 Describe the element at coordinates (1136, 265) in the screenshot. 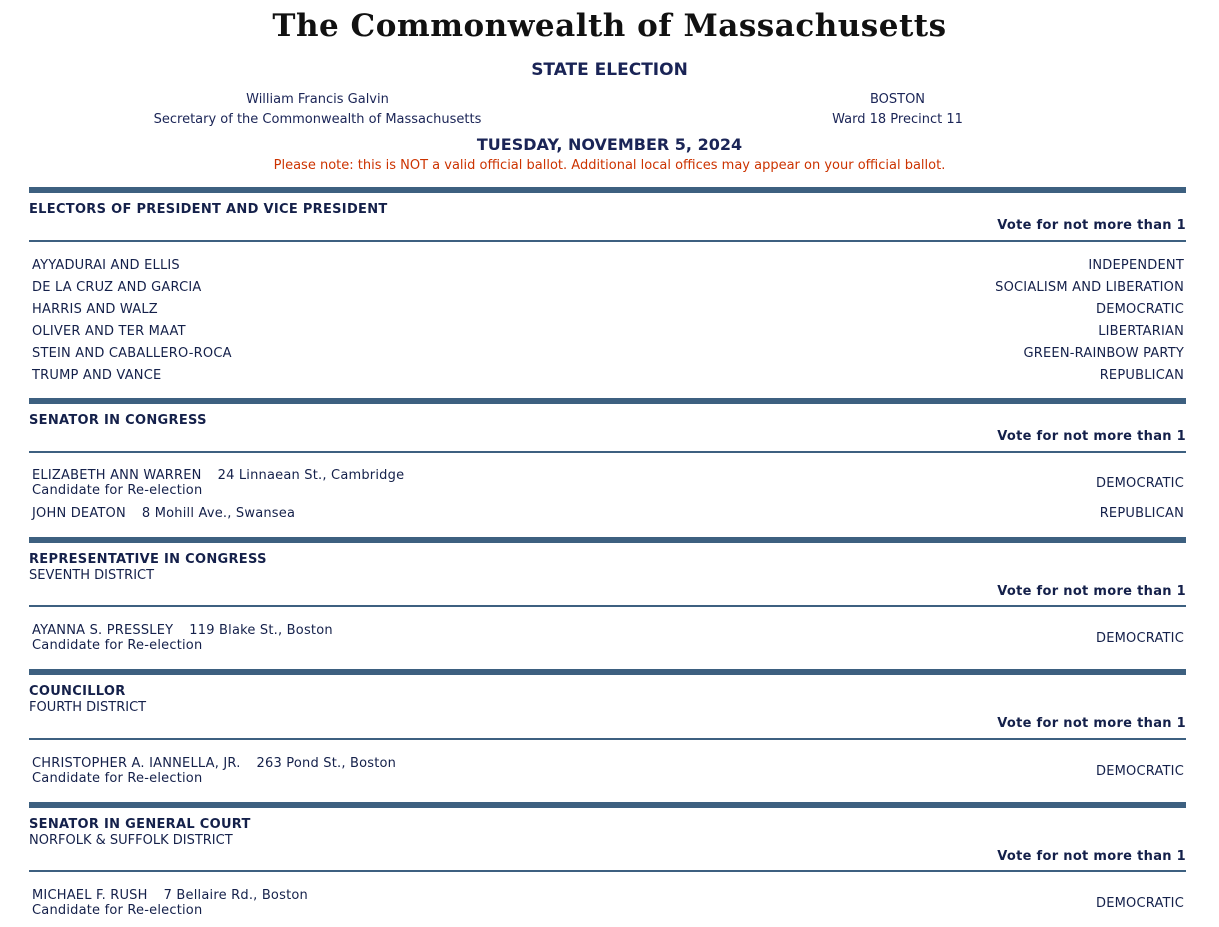

I see `candidate-party: INDEPENDENT` at that location.